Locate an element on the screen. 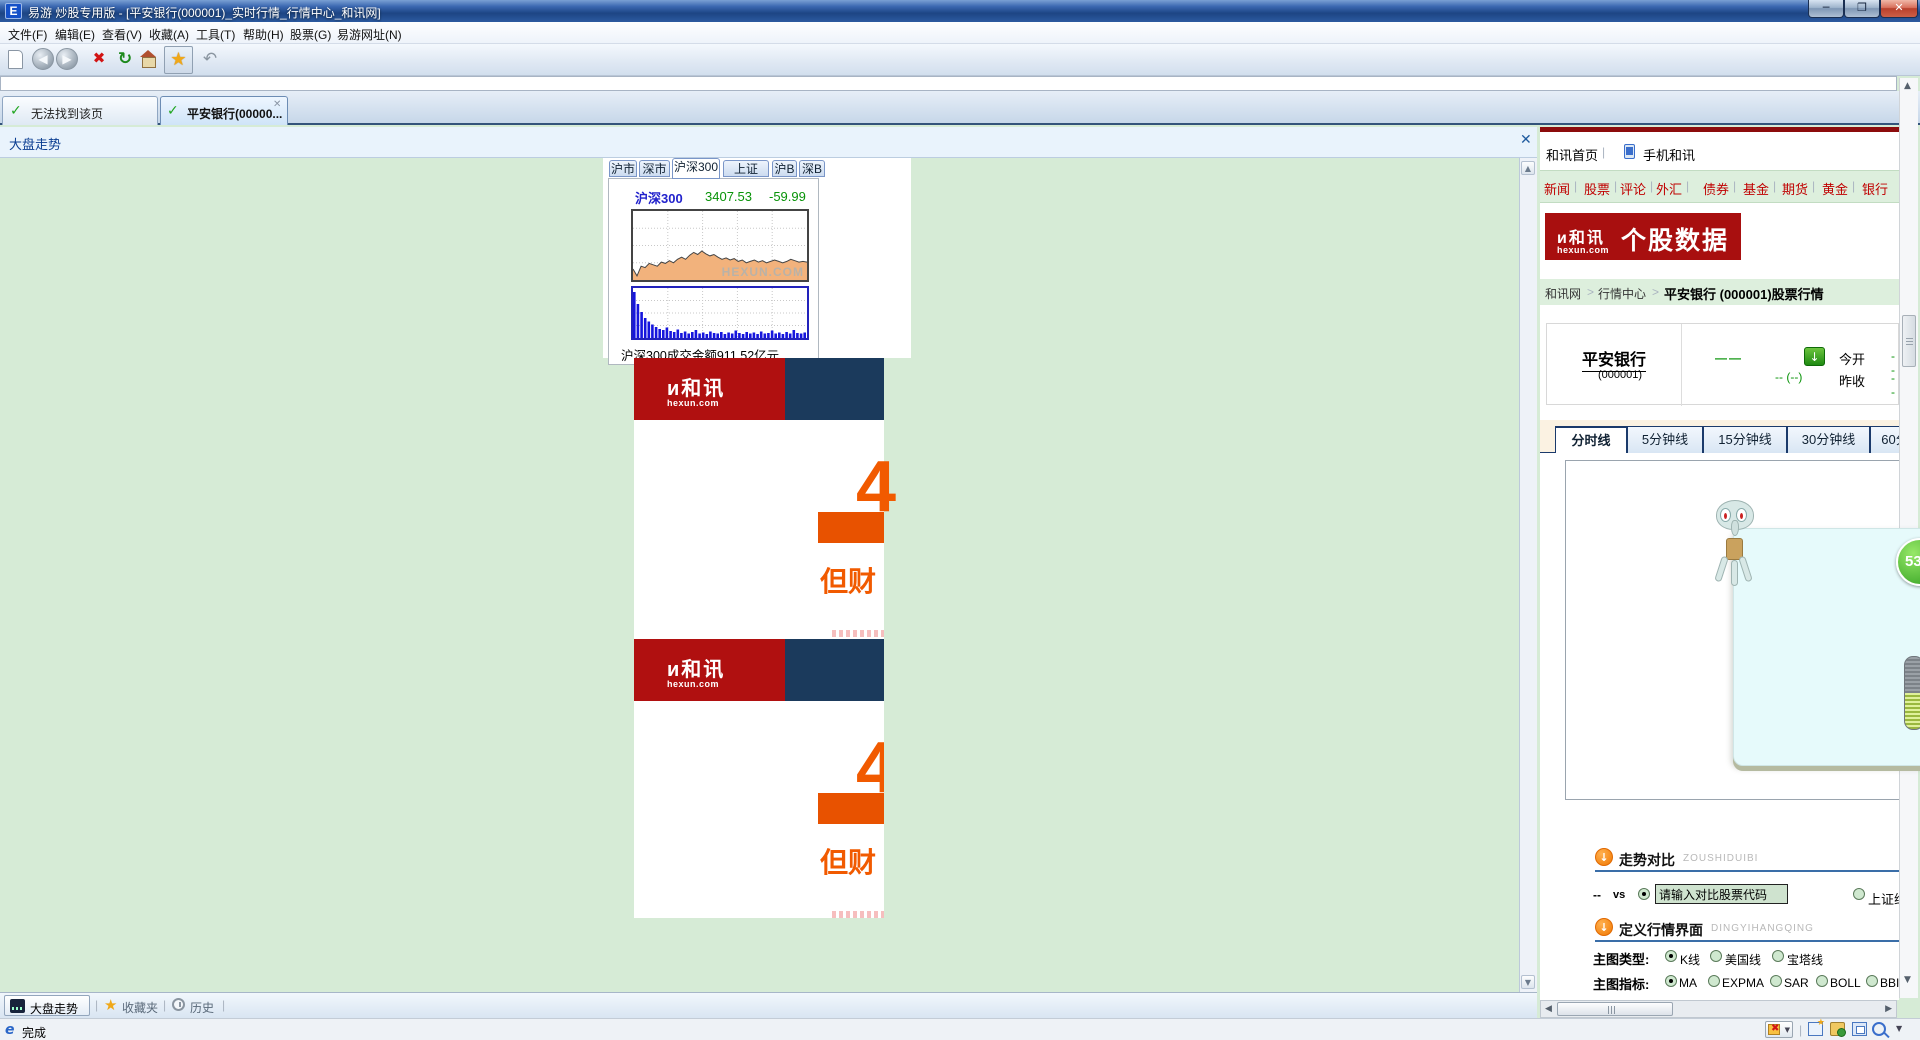 This screenshot has height=1040, width=1920. zoom-dropdown-icon: ▼ is located at coordinates (1899, 1028).